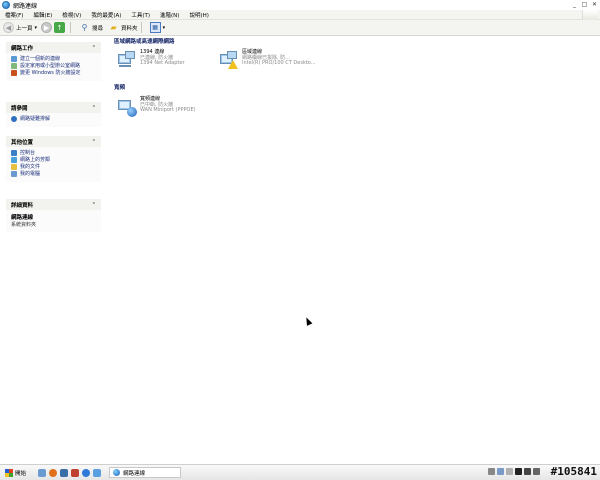 Image resolution: width=600 pixels, height=480 pixels. Describe the element at coordinates (140, 15) in the screenshot. I see `menu-tools: 工具(T)` at that location.